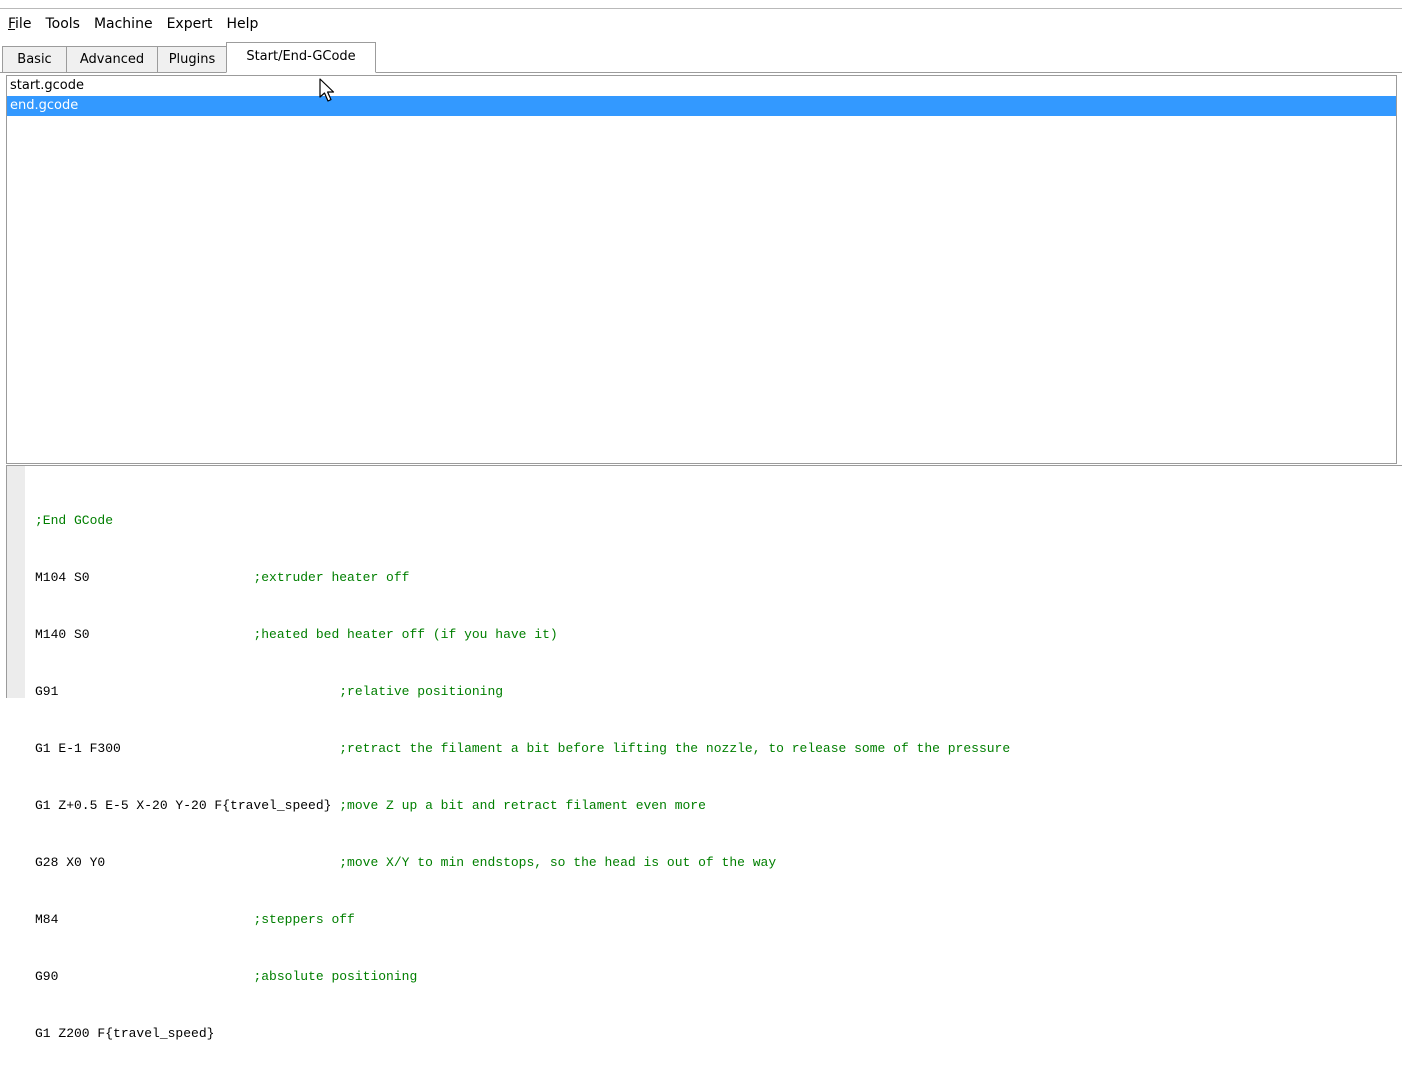 Image resolution: width=1402 pixels, height=1081 pixels. What do you see at coordinates (269, 691) in the screenshot?
I see `code-line: G91 ;relative positioning` at bounding box center [269, 691].